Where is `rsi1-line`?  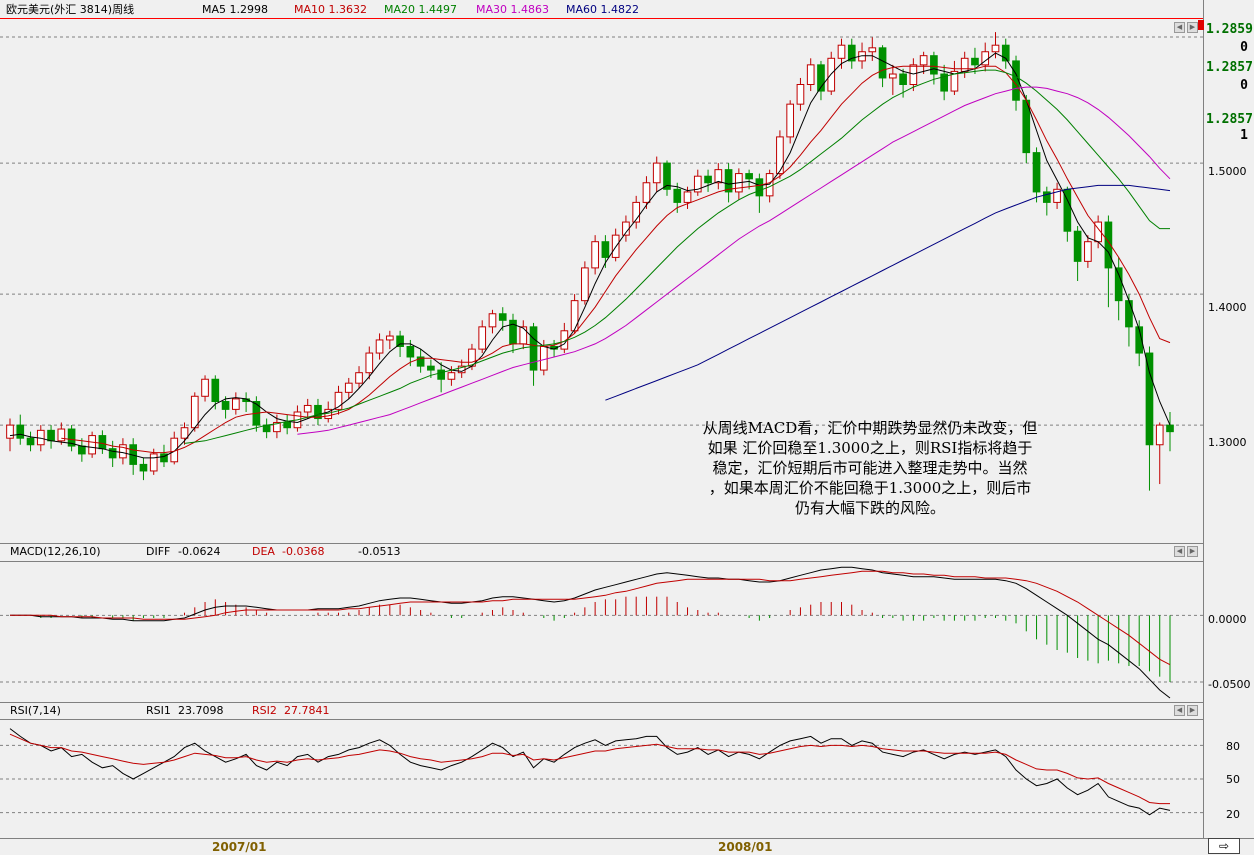
rsi1-line is located at coordinates (590, 772).